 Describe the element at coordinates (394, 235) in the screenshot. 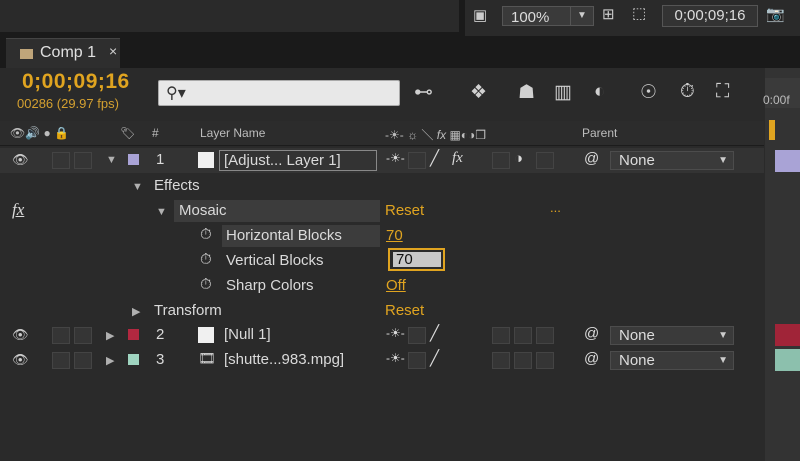

I see `property-value: 70` at that location.